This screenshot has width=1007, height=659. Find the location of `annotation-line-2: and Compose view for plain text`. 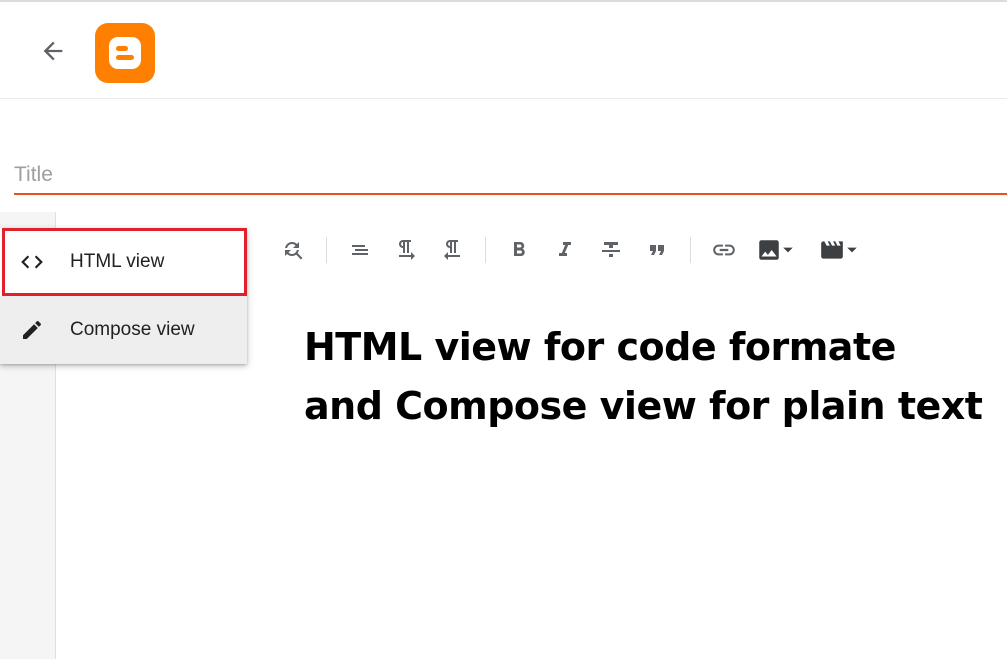

annotation-line-2: and Compose view for plain text is located at coordinates (643, 406).